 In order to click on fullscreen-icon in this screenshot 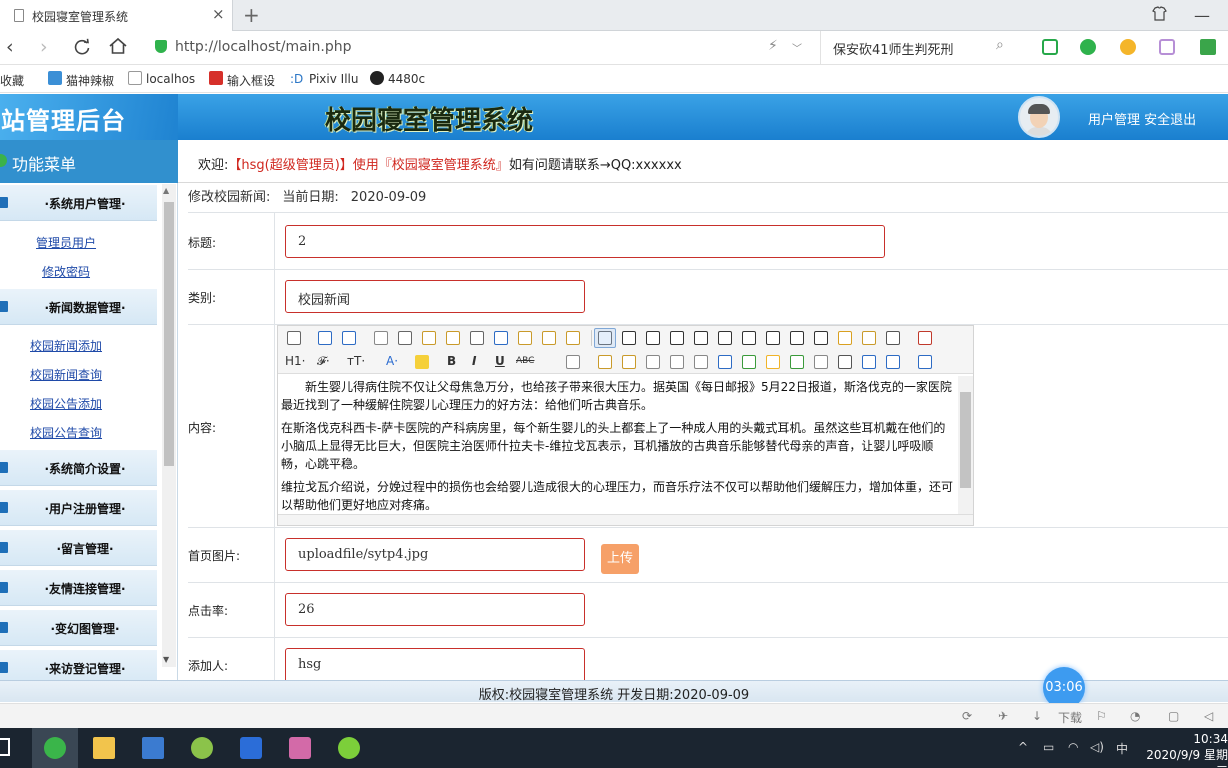, I will do `click(925, 338)`.